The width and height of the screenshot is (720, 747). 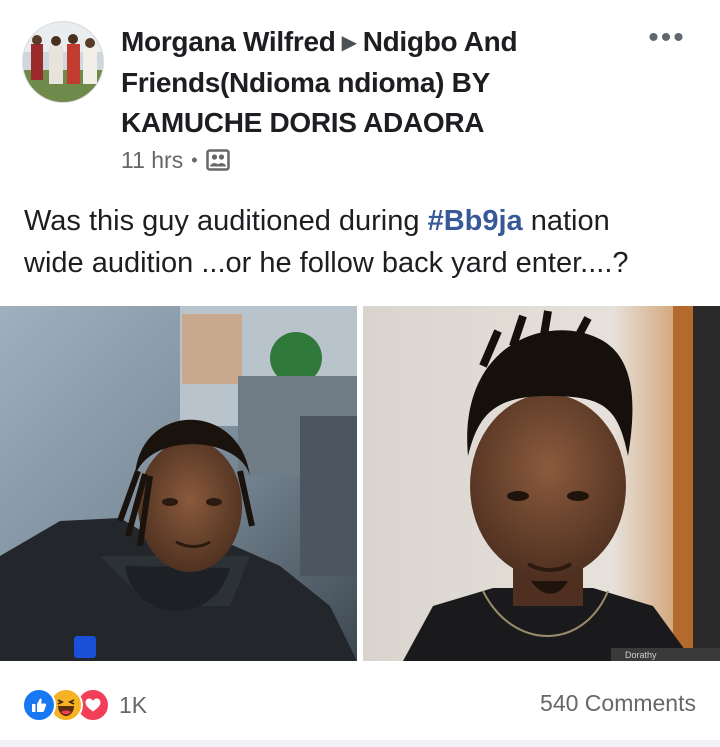 What do you see at coordinates (84, 705) in the screenshot?
I see `reactions-summary: 1K` at bounding box center [84, 705].